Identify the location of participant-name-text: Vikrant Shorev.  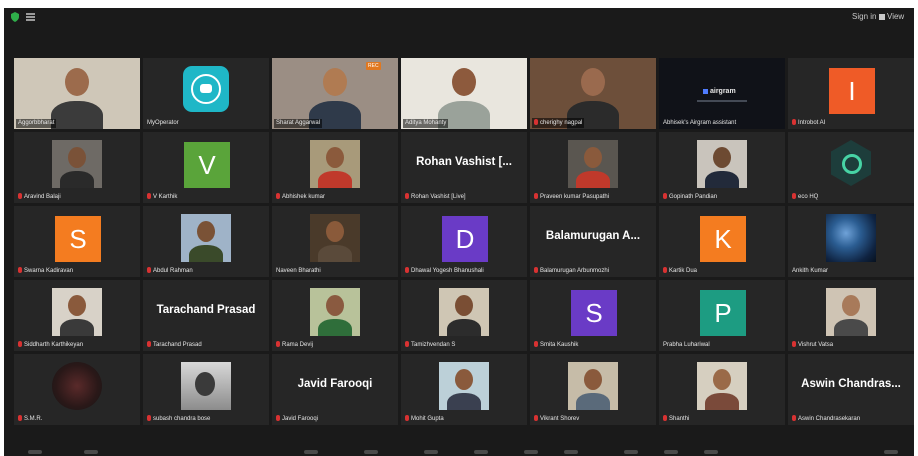
(560, 419).